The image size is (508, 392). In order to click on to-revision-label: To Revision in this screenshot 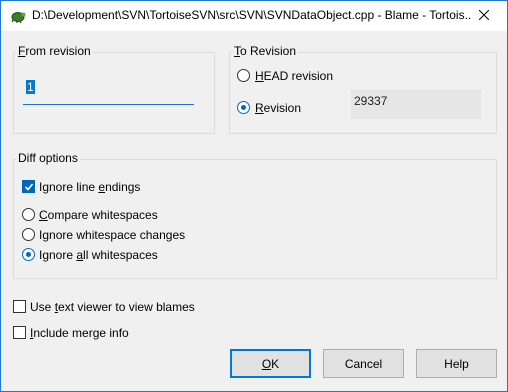, I will do `click(265, 51)`.